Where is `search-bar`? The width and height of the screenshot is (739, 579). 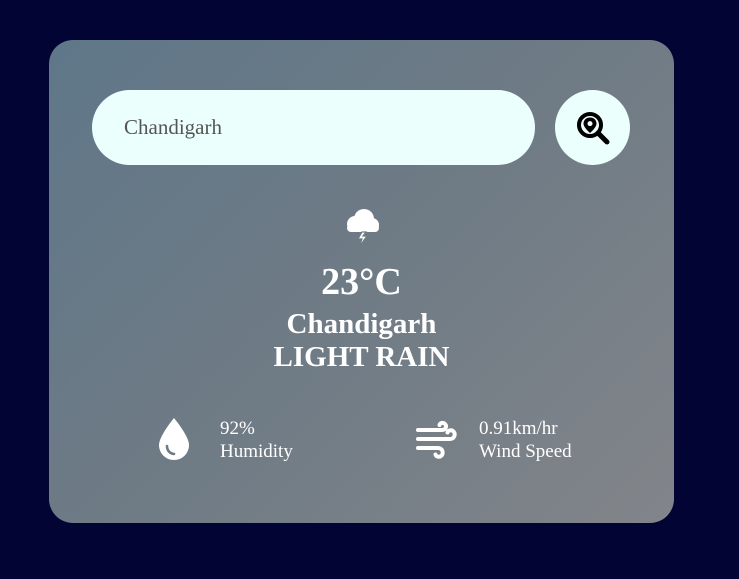
search-bar is located at coordinates (361, 127).